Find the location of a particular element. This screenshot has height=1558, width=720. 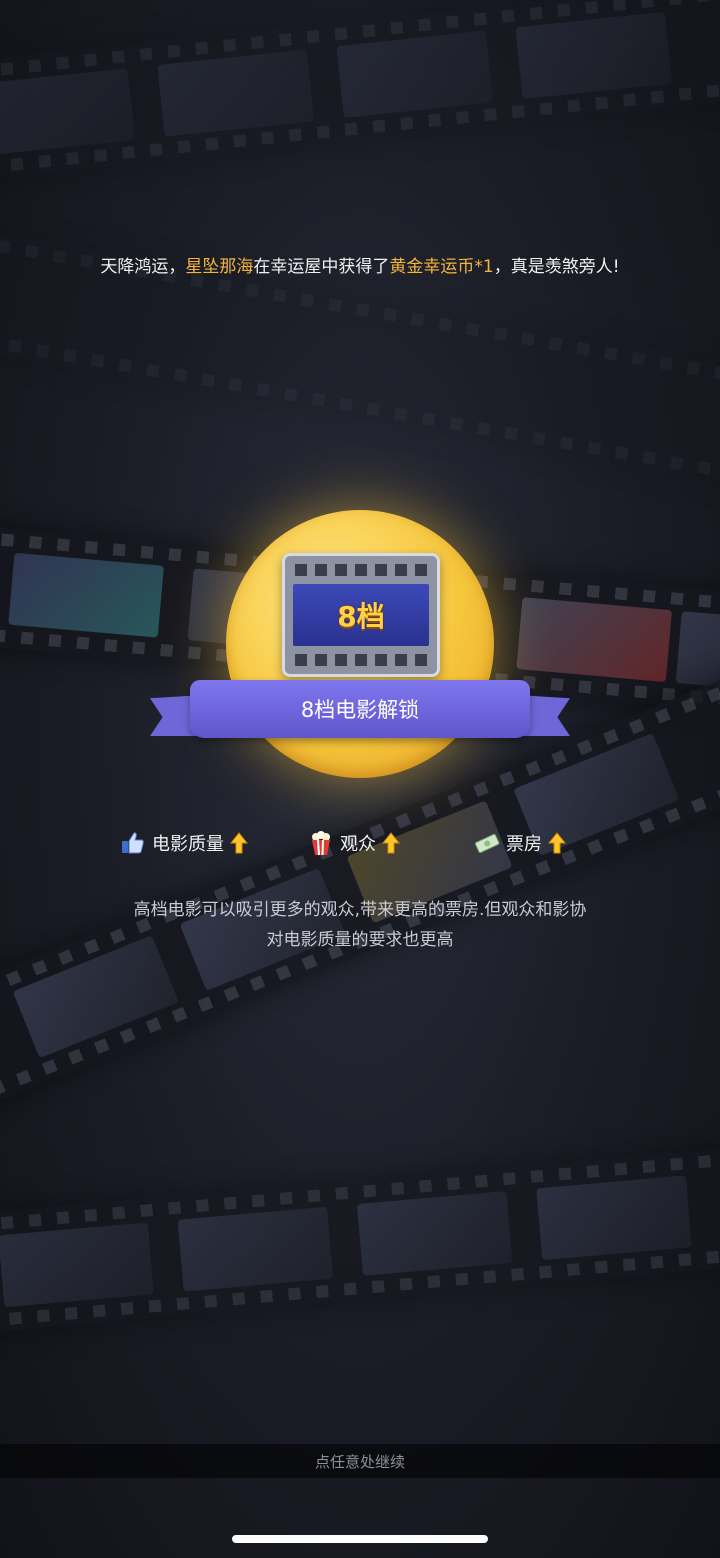

film-frame-icon: 8档 is located at coordinates (361, 615).